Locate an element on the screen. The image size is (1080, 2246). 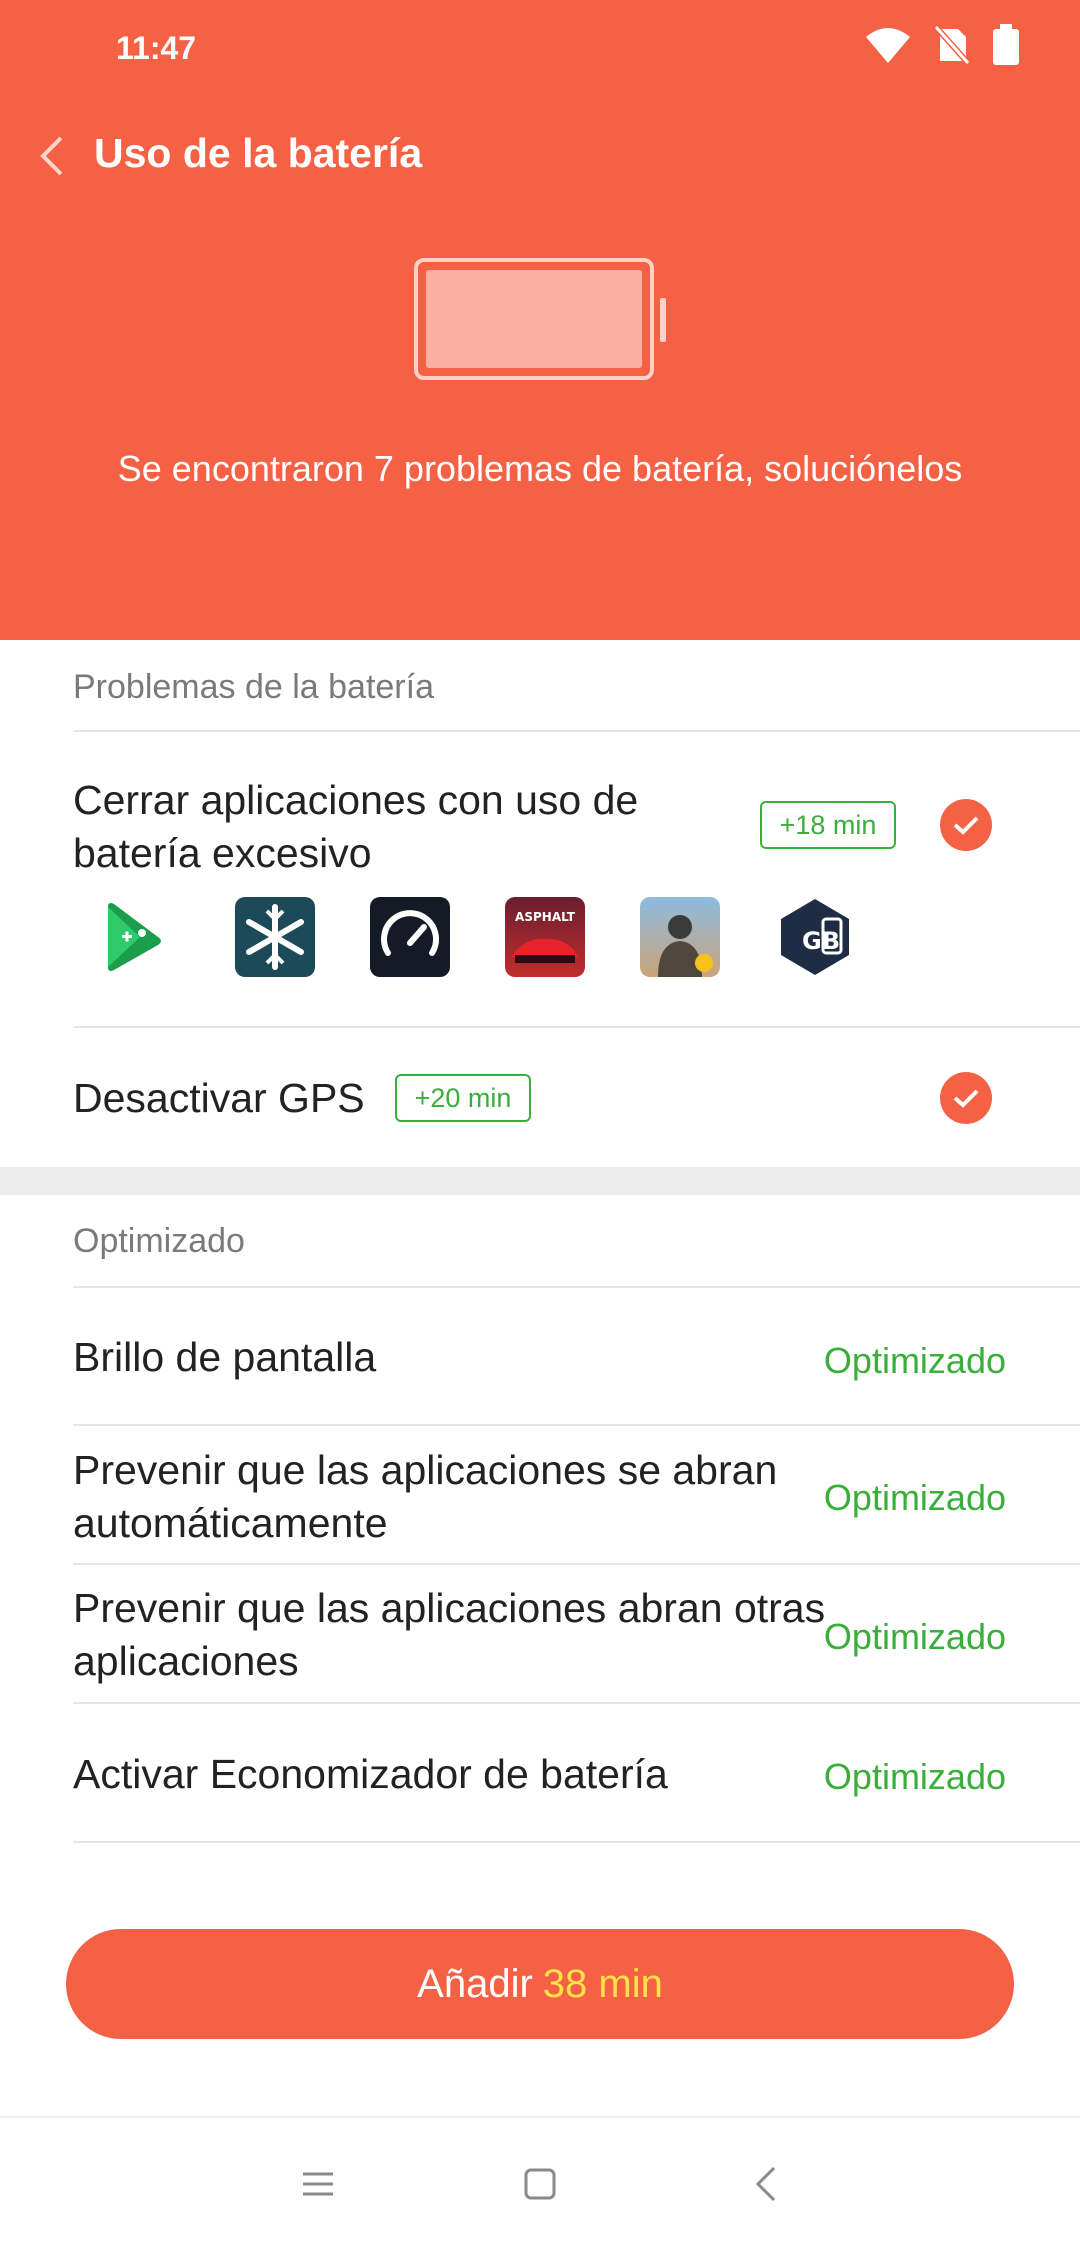
add-time-button: Añadir 38 min is located at coordinates (540, 1984).